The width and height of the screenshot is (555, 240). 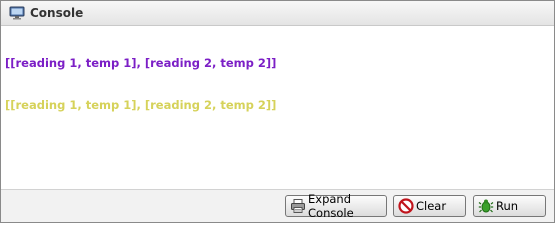 I want to click on clear-label: Clear, so click(x=431, y=206).